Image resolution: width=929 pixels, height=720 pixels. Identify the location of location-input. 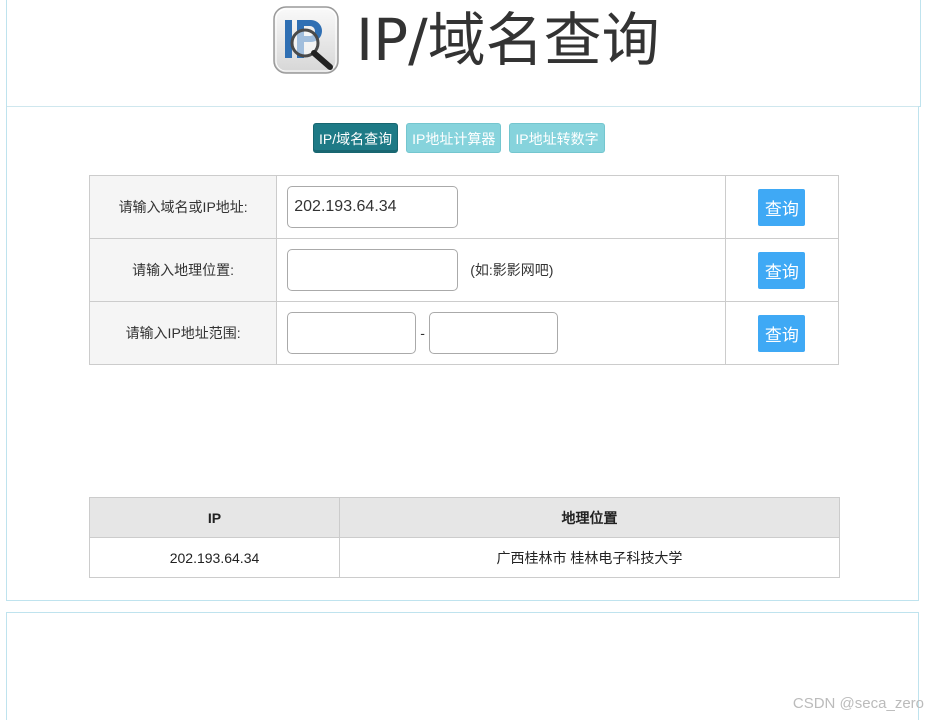
(373, 270).